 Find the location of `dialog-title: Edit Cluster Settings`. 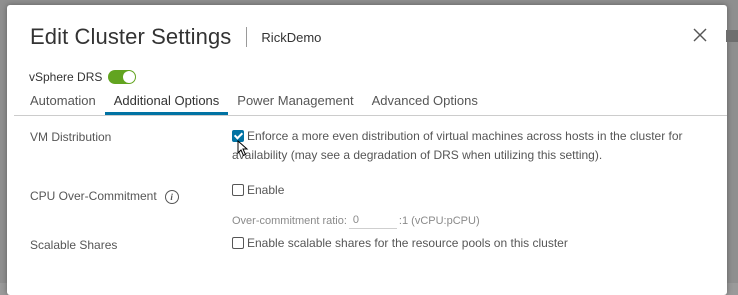

dialog-title: Edit Cluster Settings is located at coordinates (130, 37).